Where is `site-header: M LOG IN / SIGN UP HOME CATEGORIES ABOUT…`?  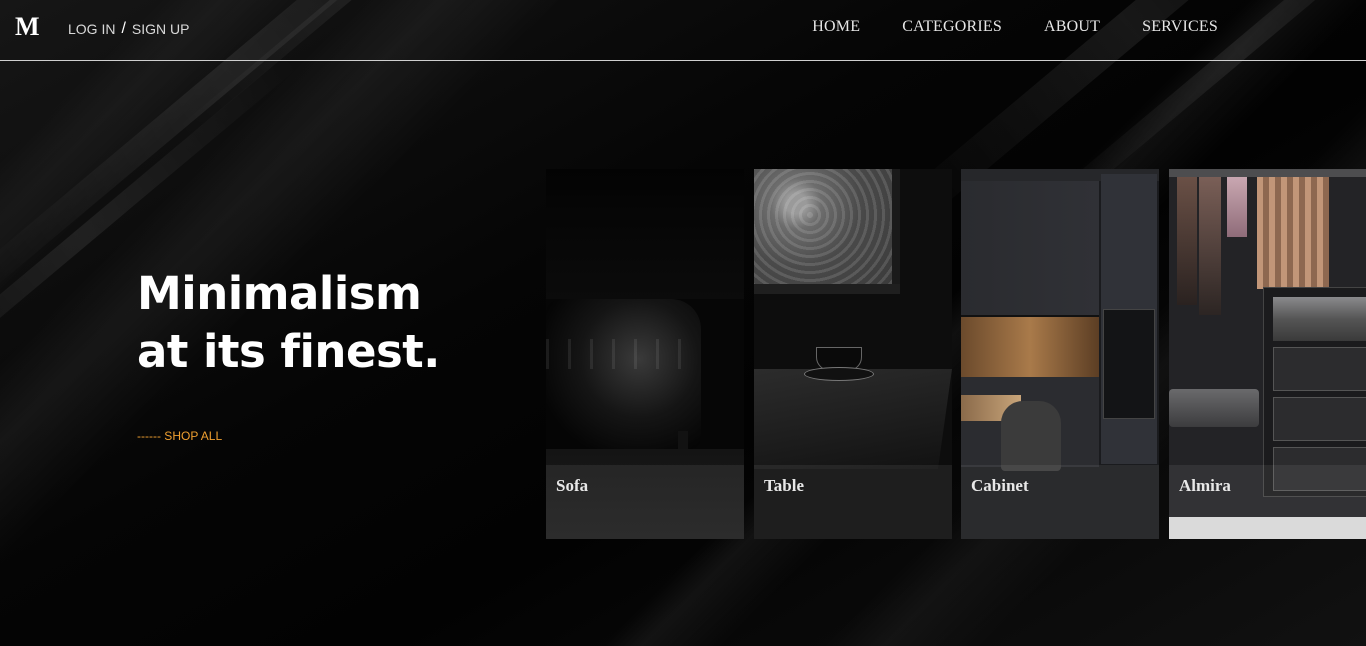 site-header: M LOG IN / SIGN UP HOME CATEGORIES ABOUT… is located at coordinates (683, 30).